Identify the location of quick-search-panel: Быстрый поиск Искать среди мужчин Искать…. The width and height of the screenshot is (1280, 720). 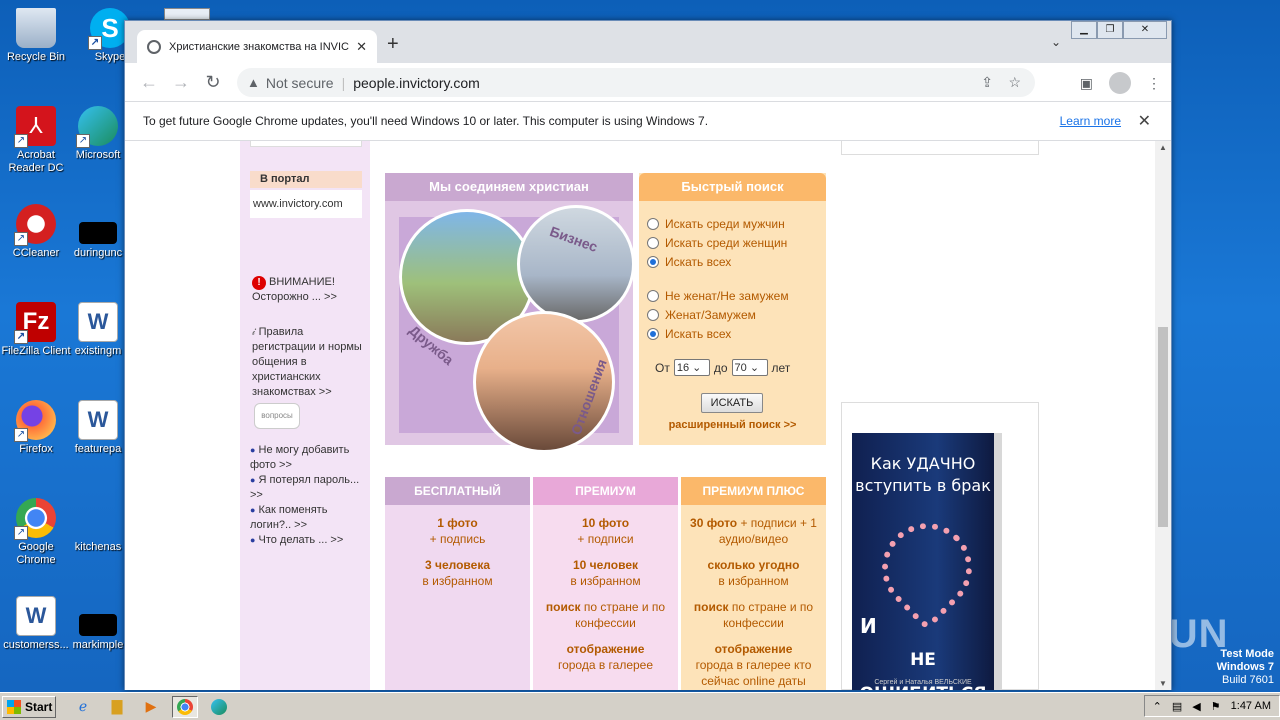
(732, 309).